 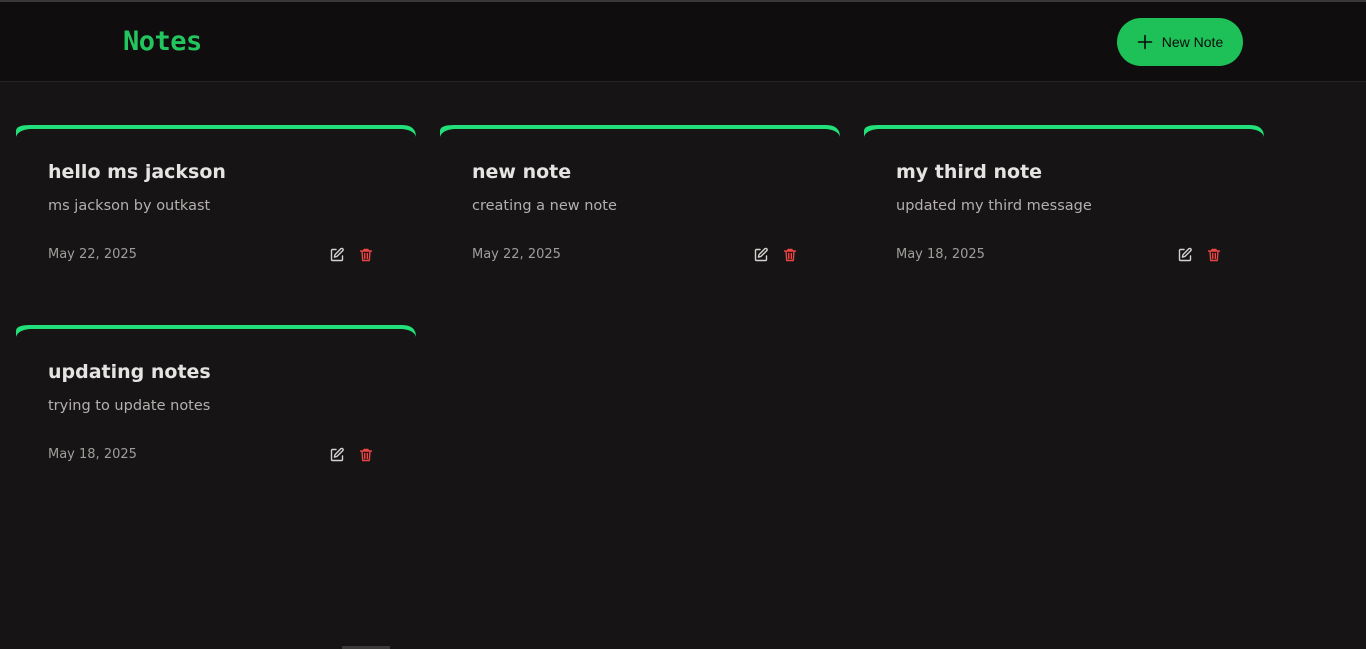 I want to click on note-title: my third note, so click(x=969, y=172).